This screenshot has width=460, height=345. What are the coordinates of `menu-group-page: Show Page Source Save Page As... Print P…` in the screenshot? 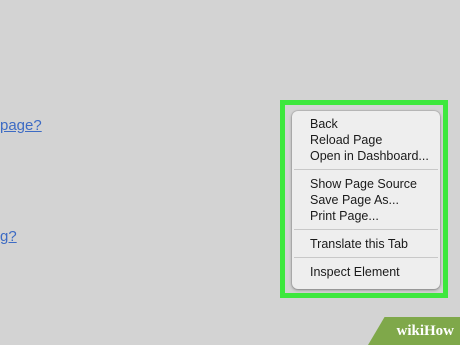 It's located at (366, 200).